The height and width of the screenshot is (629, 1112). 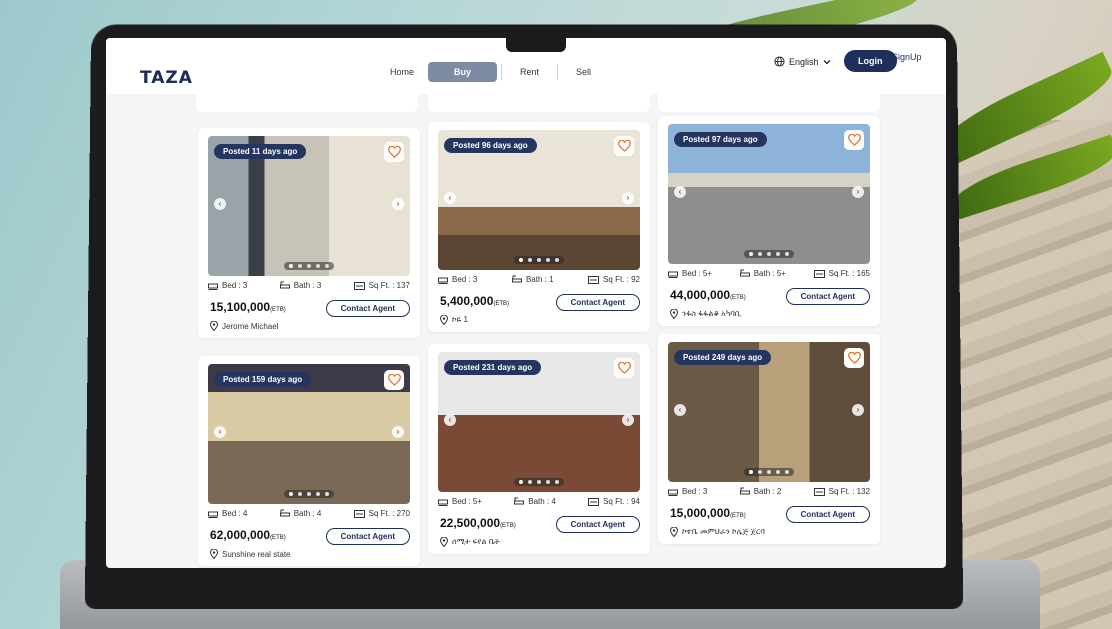 I want to click on listing-features: Bed : 3 Bath : 2 Sq Ft. : 132, so click(x=769, y=491).